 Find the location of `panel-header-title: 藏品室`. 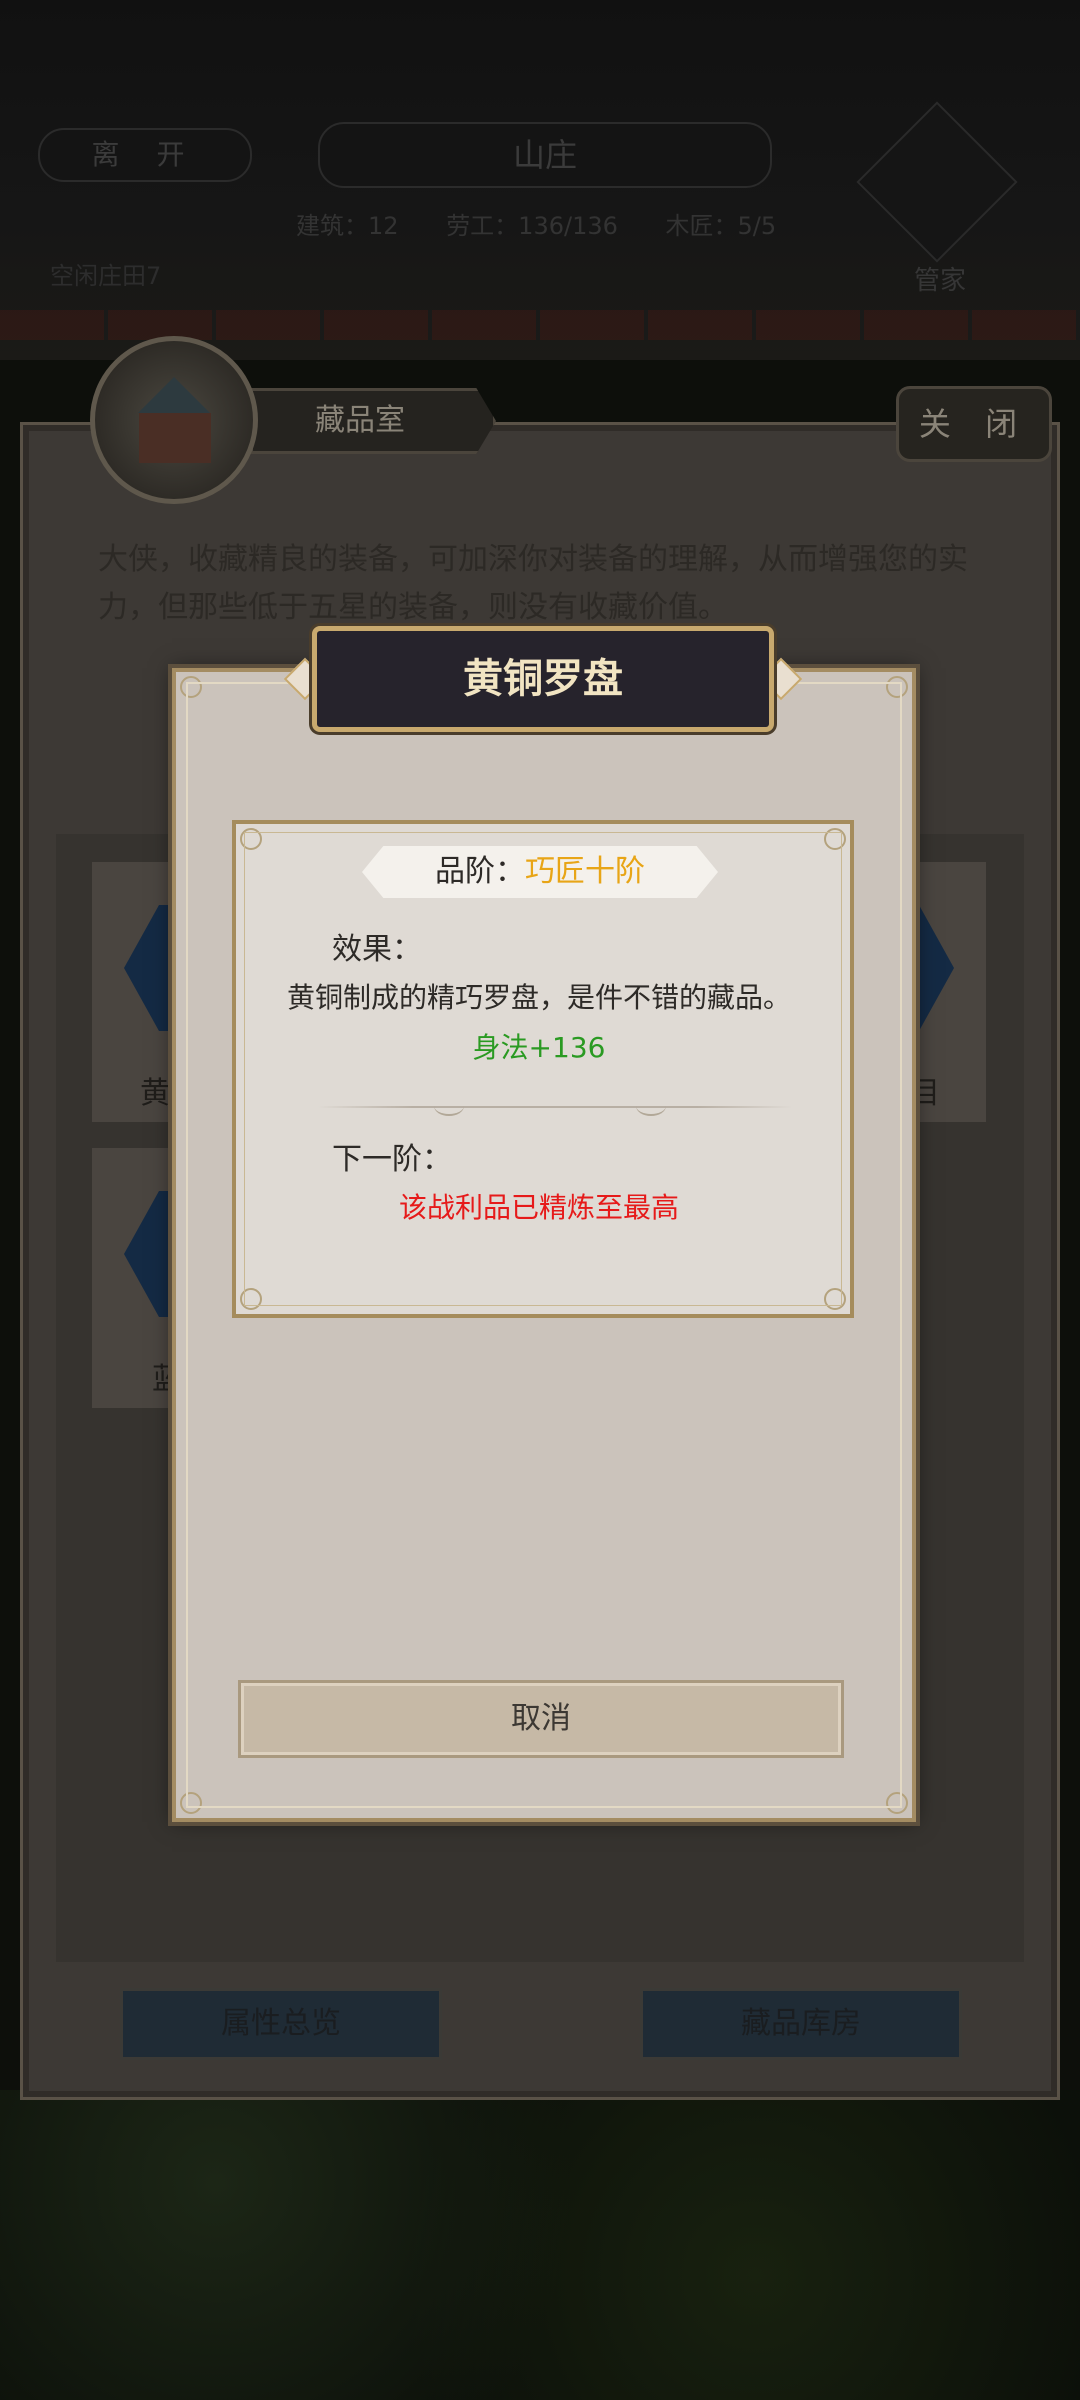

panel-header-title: 藏品室 is located at coordinates (360, 420).